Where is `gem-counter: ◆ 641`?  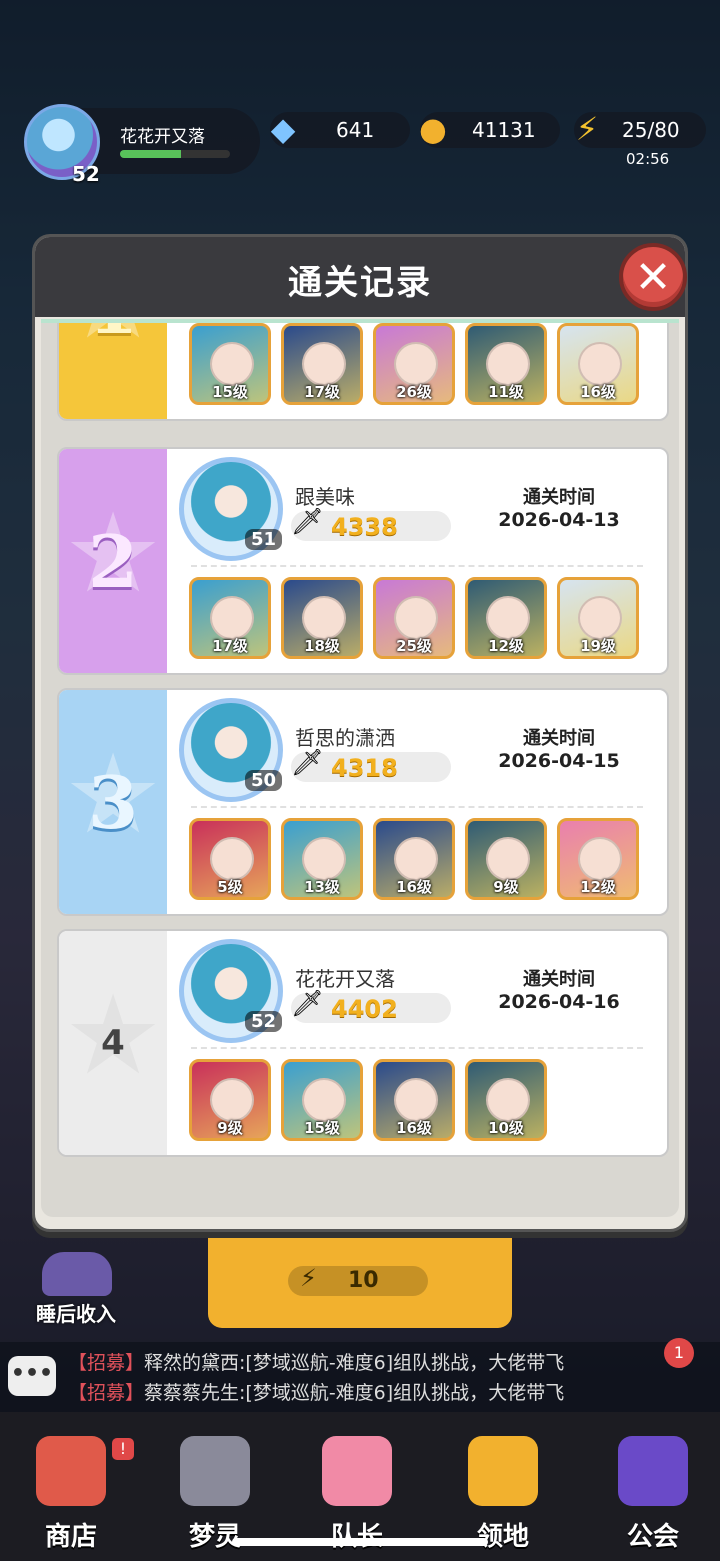
gem-counter: ◆ 641 is located at coordinates (340, 129).